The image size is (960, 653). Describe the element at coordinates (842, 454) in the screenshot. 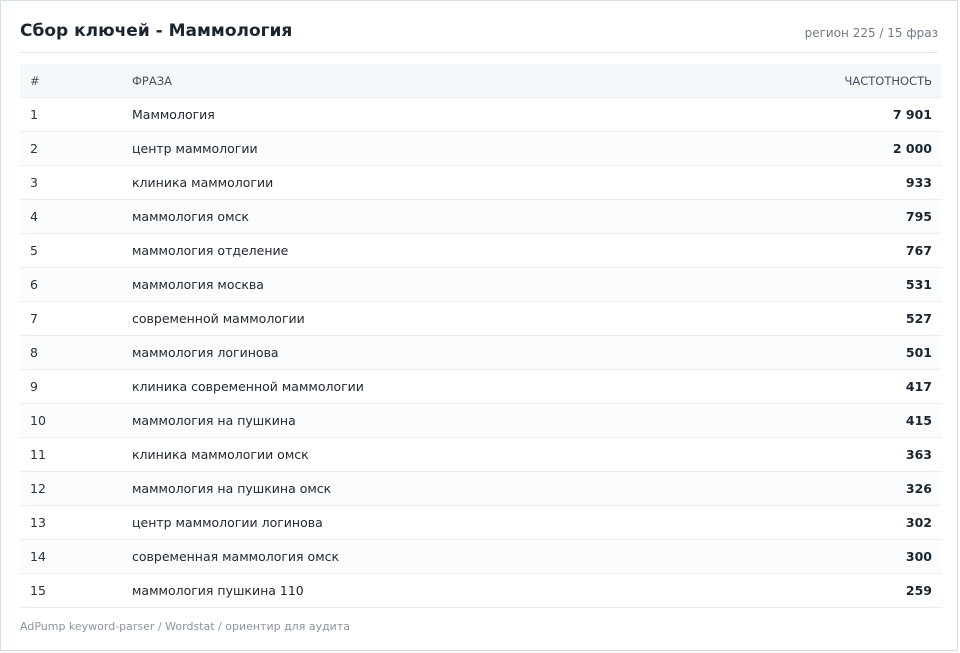

I see `keyword-frequency: 363` at that location.